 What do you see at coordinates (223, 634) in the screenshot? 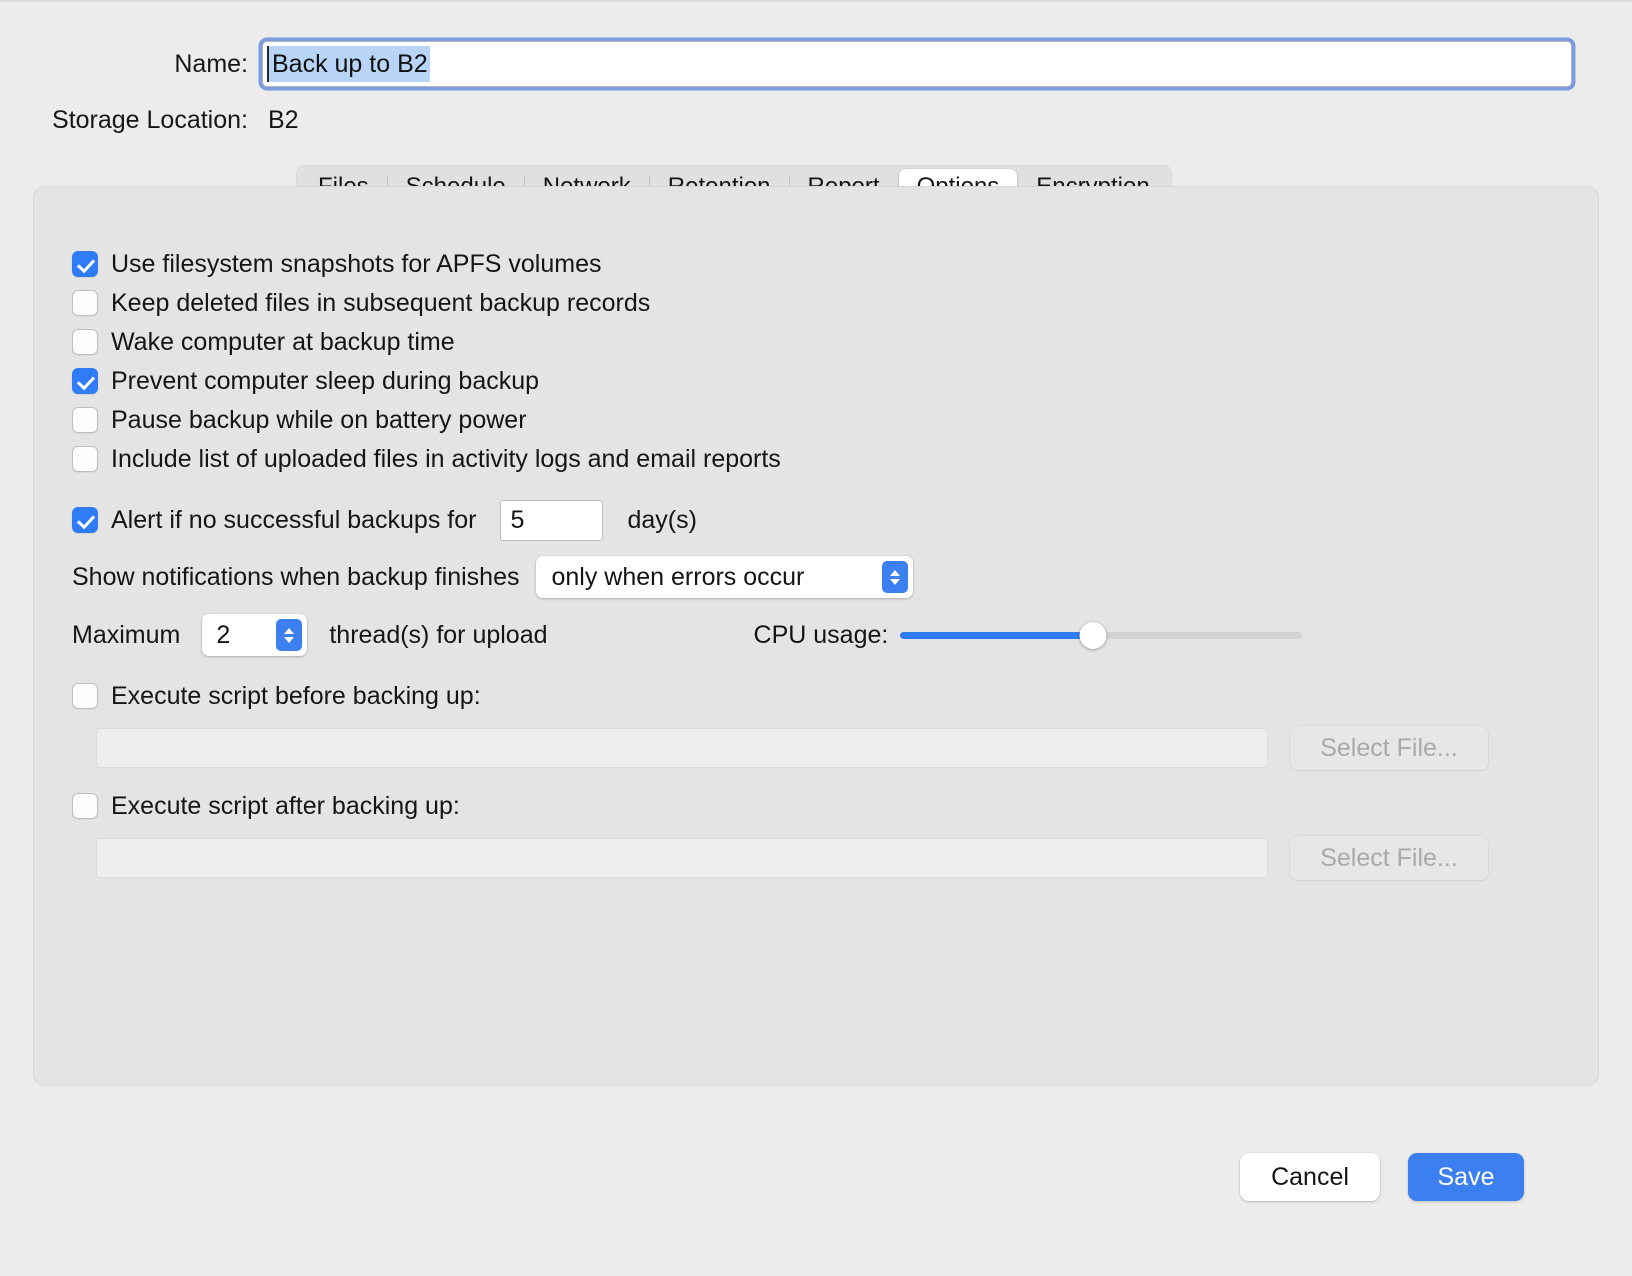
I see `threads-stepper-value: 2` at bounding box center [223, 634].